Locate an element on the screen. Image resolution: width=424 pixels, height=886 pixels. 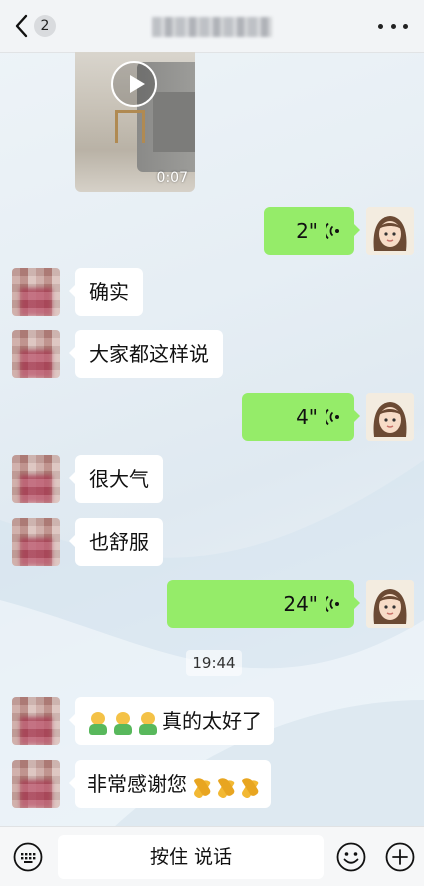
keyboard-icon is located at coordinates (28, 857).